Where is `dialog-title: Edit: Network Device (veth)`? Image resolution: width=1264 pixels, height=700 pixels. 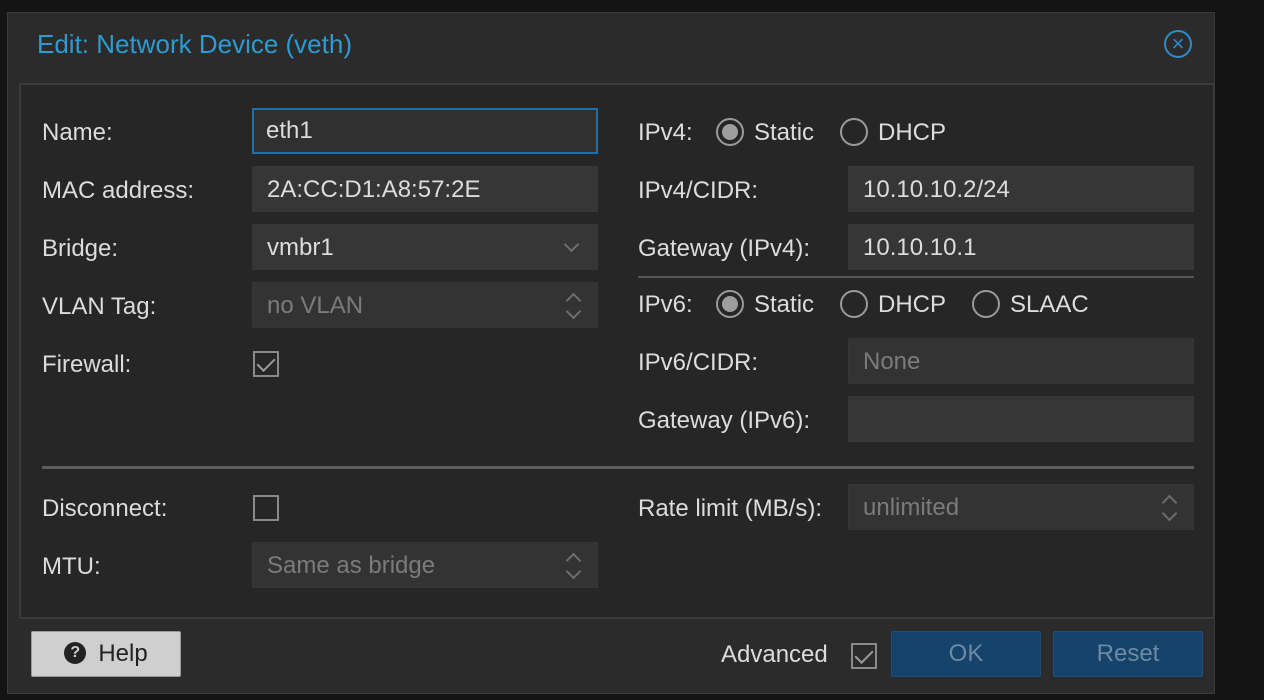 dialog-title: Edit: Network Device (veth) is located at coordinates (194, 44).